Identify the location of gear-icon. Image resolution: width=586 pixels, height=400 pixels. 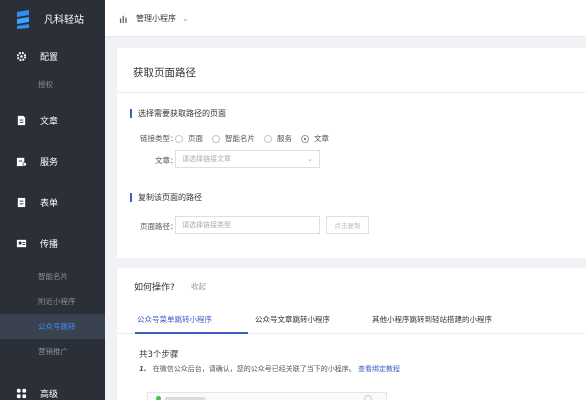
(21, 56).